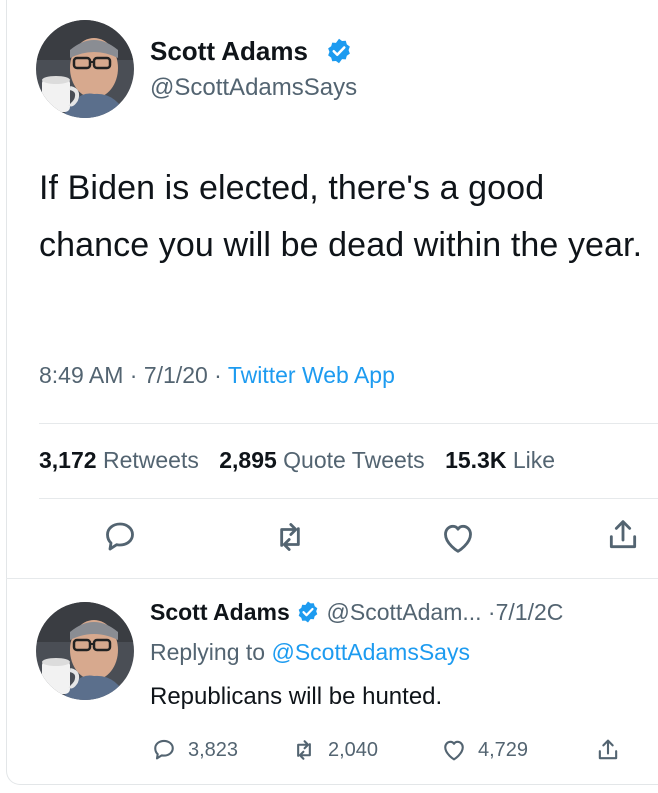 Image resolution: width=658 pixels, height=793 pixels. I want to click on reply-count: 3,823, so click(213, 749).